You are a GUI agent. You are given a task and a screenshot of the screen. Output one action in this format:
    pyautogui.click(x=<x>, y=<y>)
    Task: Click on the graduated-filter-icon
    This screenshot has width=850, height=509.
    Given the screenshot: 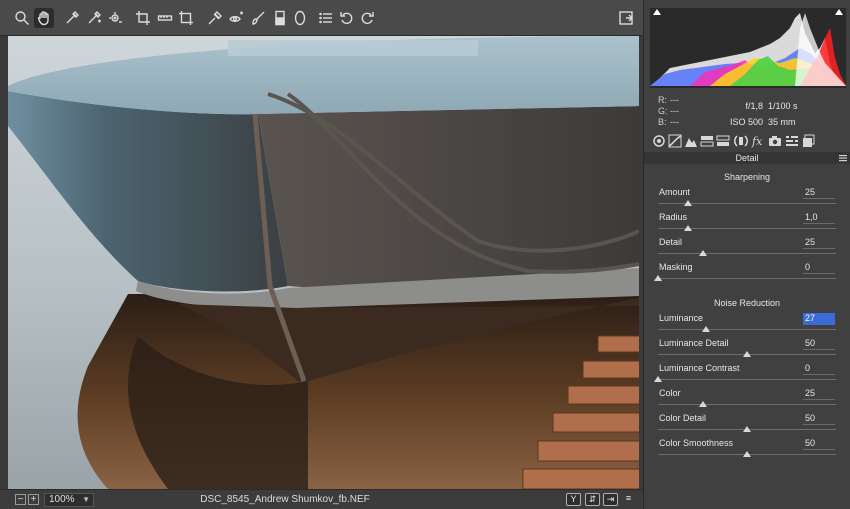 What is the action you would take?
    pyautogui.click(x=280, y=18)
    